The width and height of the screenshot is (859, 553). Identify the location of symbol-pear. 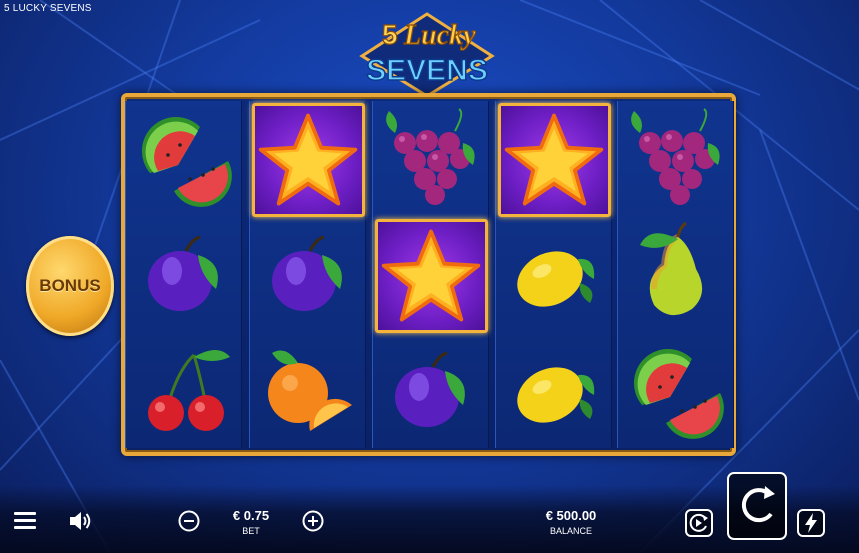
(676, 276).